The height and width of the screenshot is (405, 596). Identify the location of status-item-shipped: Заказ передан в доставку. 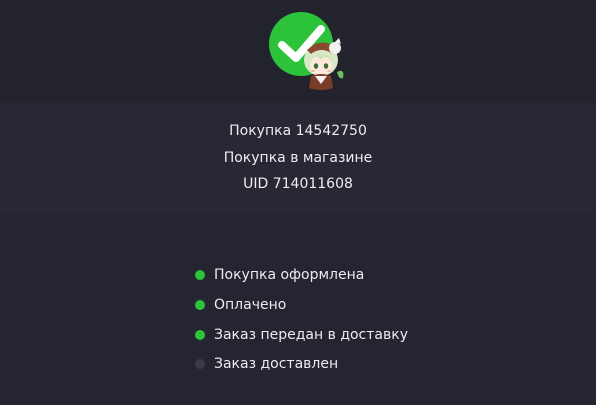
(301, 335).